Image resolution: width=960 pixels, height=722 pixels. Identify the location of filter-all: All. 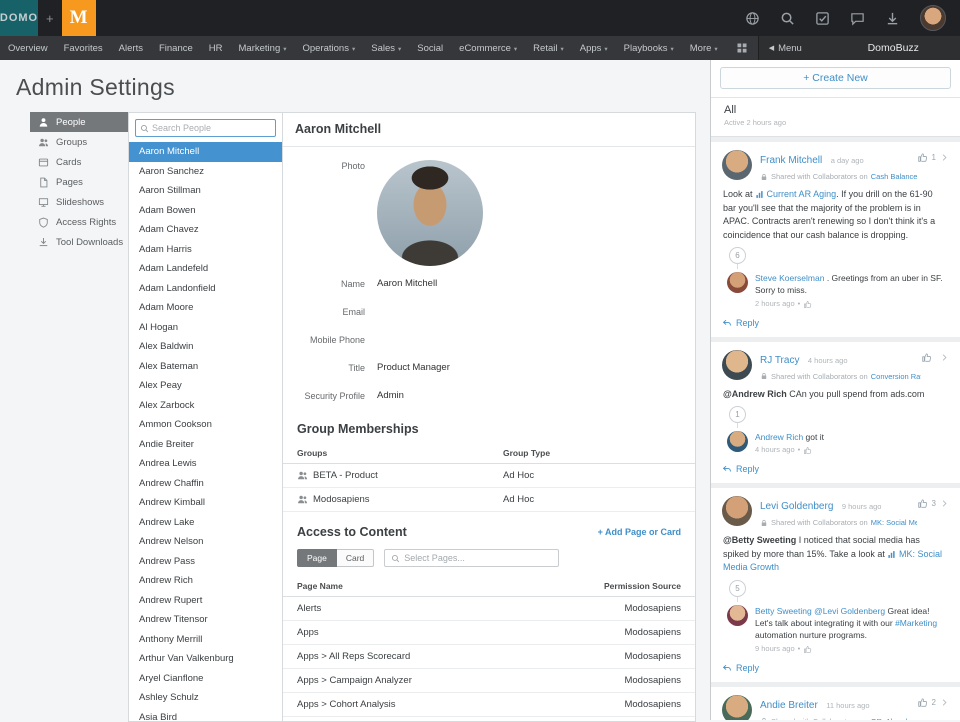
(835, 110).